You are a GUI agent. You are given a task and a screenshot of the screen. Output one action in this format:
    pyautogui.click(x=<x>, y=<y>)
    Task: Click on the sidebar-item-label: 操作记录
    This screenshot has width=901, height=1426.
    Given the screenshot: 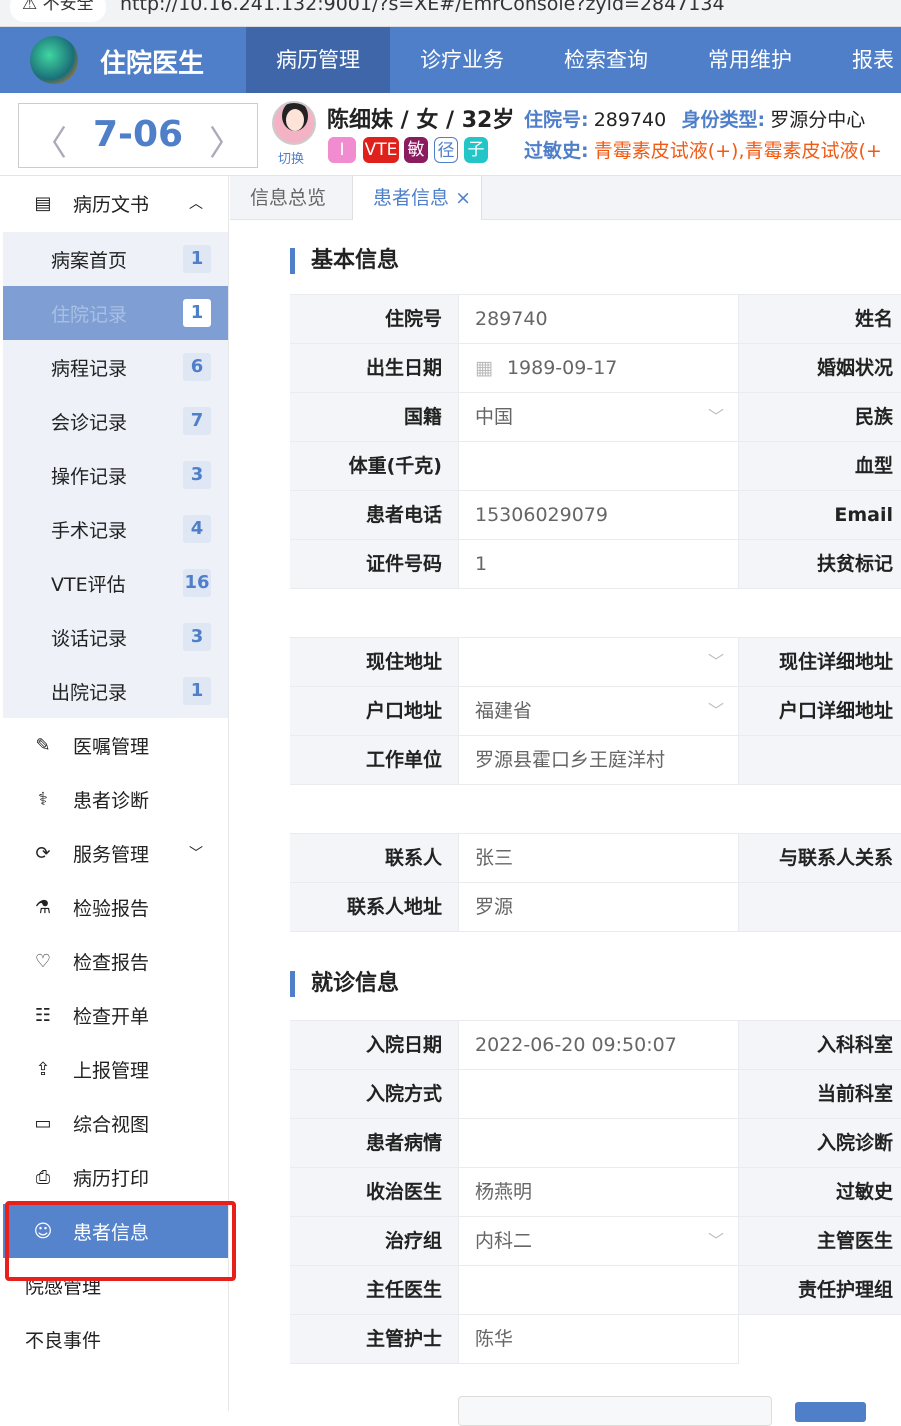 What is the action you would take?
    pyautogui.click(x=89, y=476)
    